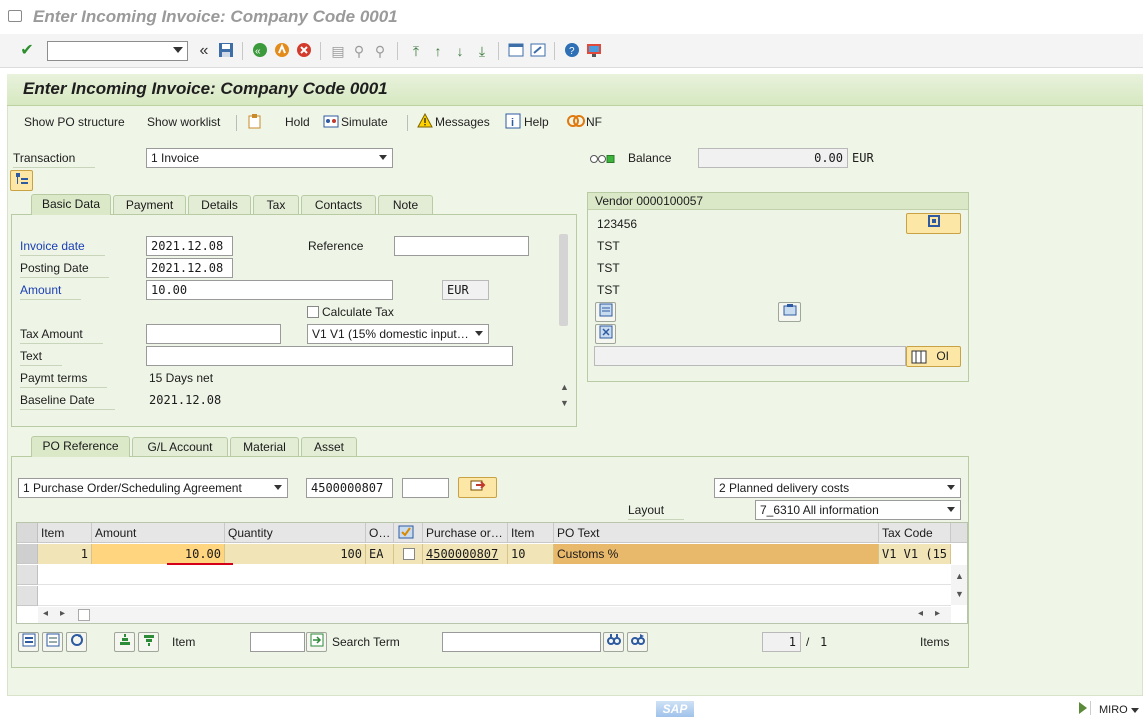 The height and width of the screenshot is (719, 1143). What do you see at coordinates (331, 122) in the screenshot?
I see `simulate-icon` at bounding box center [331, 122].